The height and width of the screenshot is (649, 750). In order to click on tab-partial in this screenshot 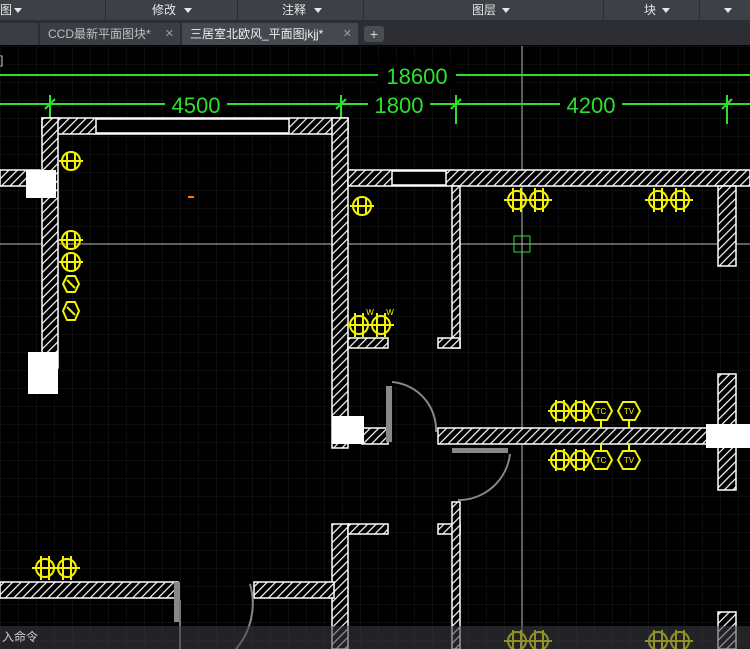, I will do `click(19, 34)`.